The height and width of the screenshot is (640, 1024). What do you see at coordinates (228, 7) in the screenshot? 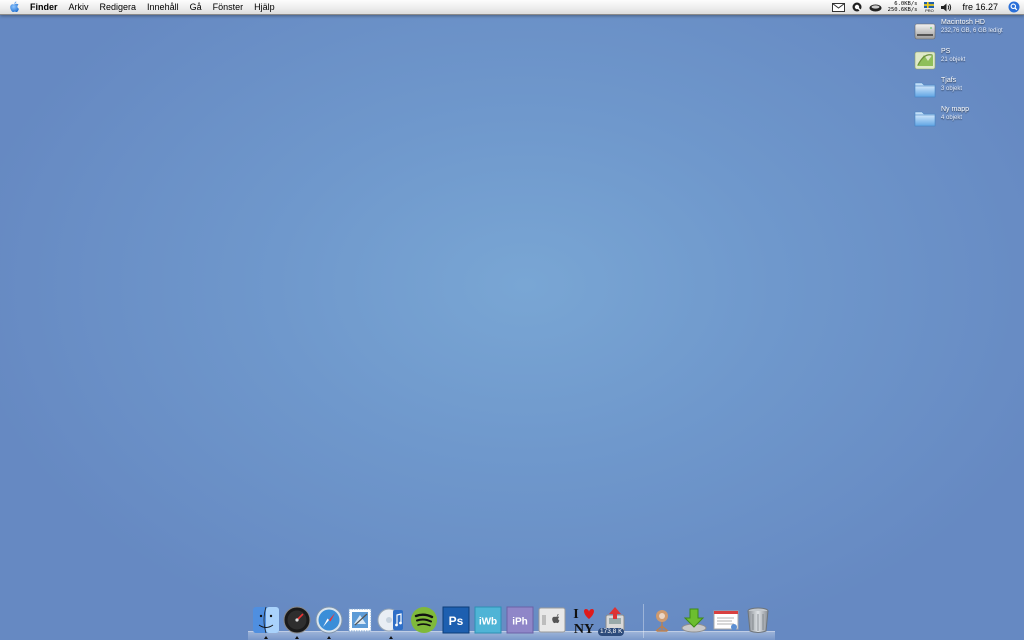
I see `menu-fonster: Fönster` at bounding box center [228, 7].